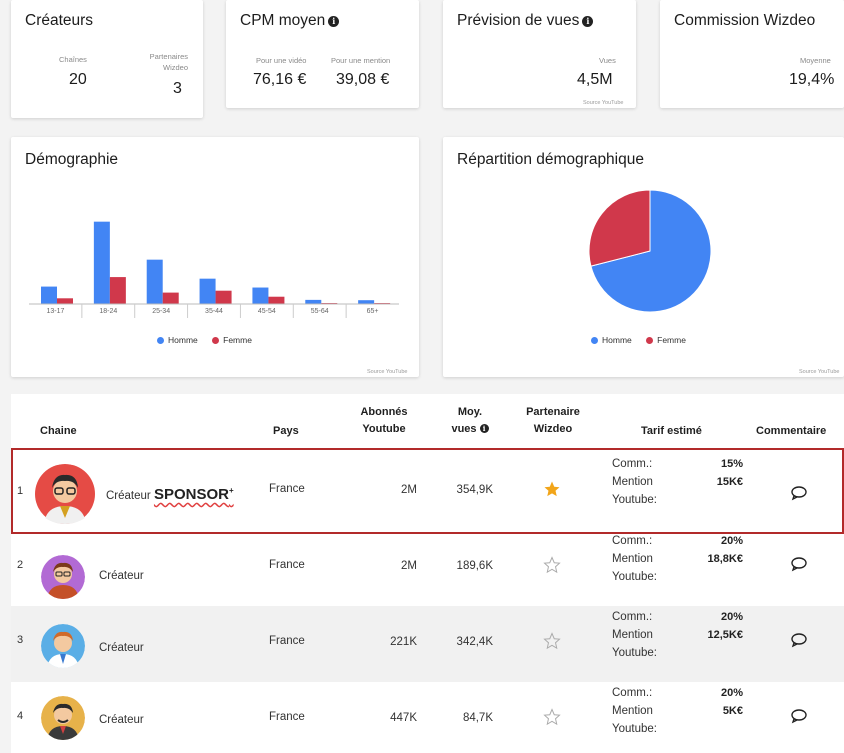 The image size is (844, 753). I want to click on header-moy-vues: Moy. vues i, so click(470, 421).